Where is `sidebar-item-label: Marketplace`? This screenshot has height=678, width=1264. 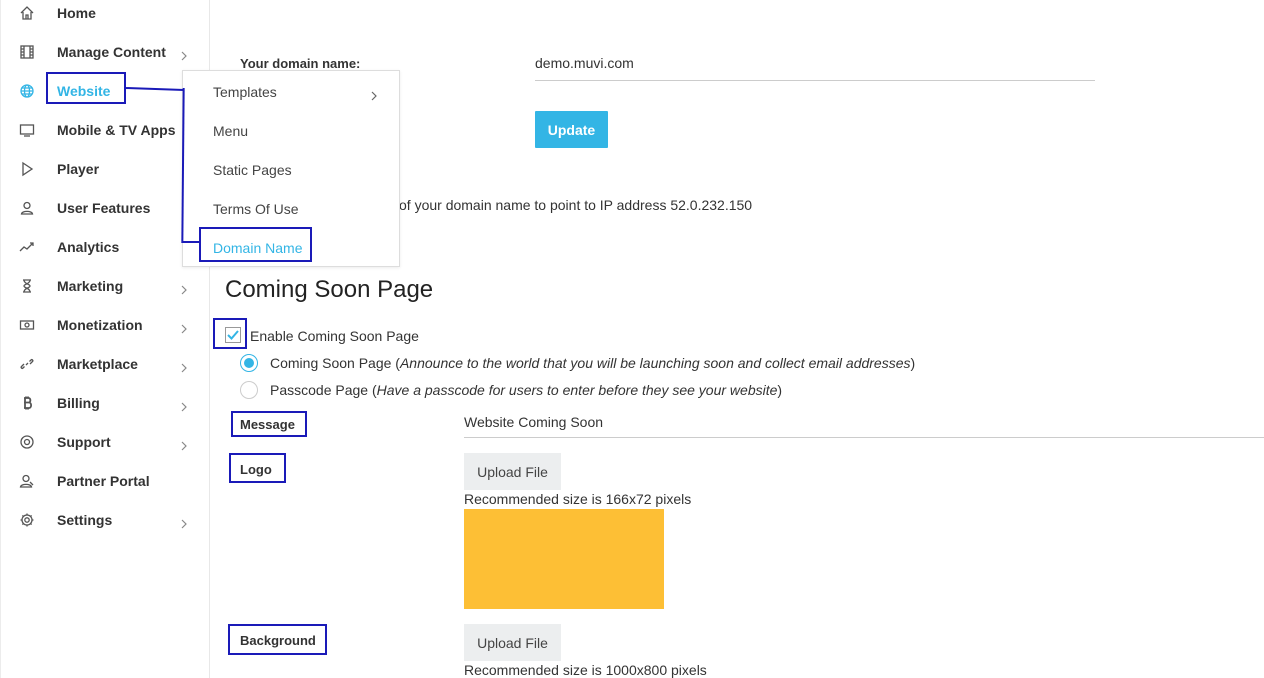
sidebar-item-label: Marketplace is located at coordinates (97, 363).